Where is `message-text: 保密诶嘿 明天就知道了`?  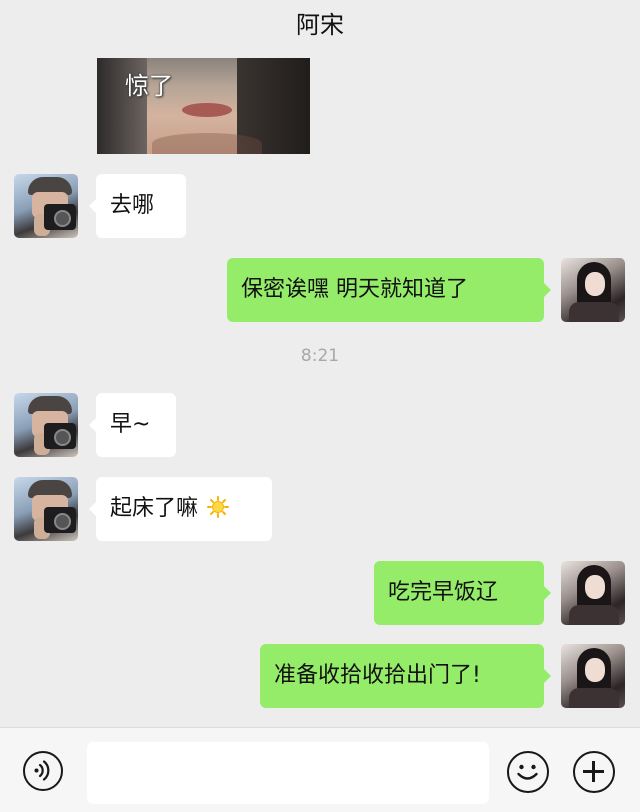 message-text: 保密诶嘿 明天就知道了 is located at coordinates (354, 289).